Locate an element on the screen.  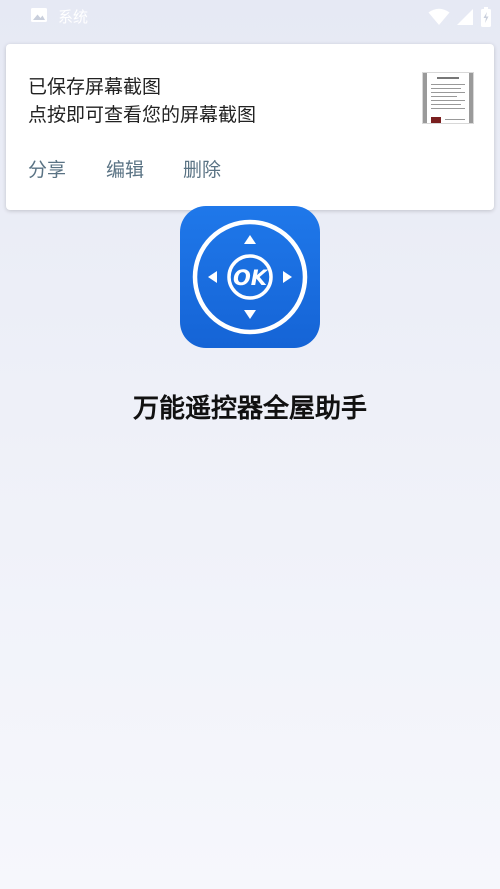
notification-text: 点按即可查看您的屏幕截图 is located at coordinates (142, 115).